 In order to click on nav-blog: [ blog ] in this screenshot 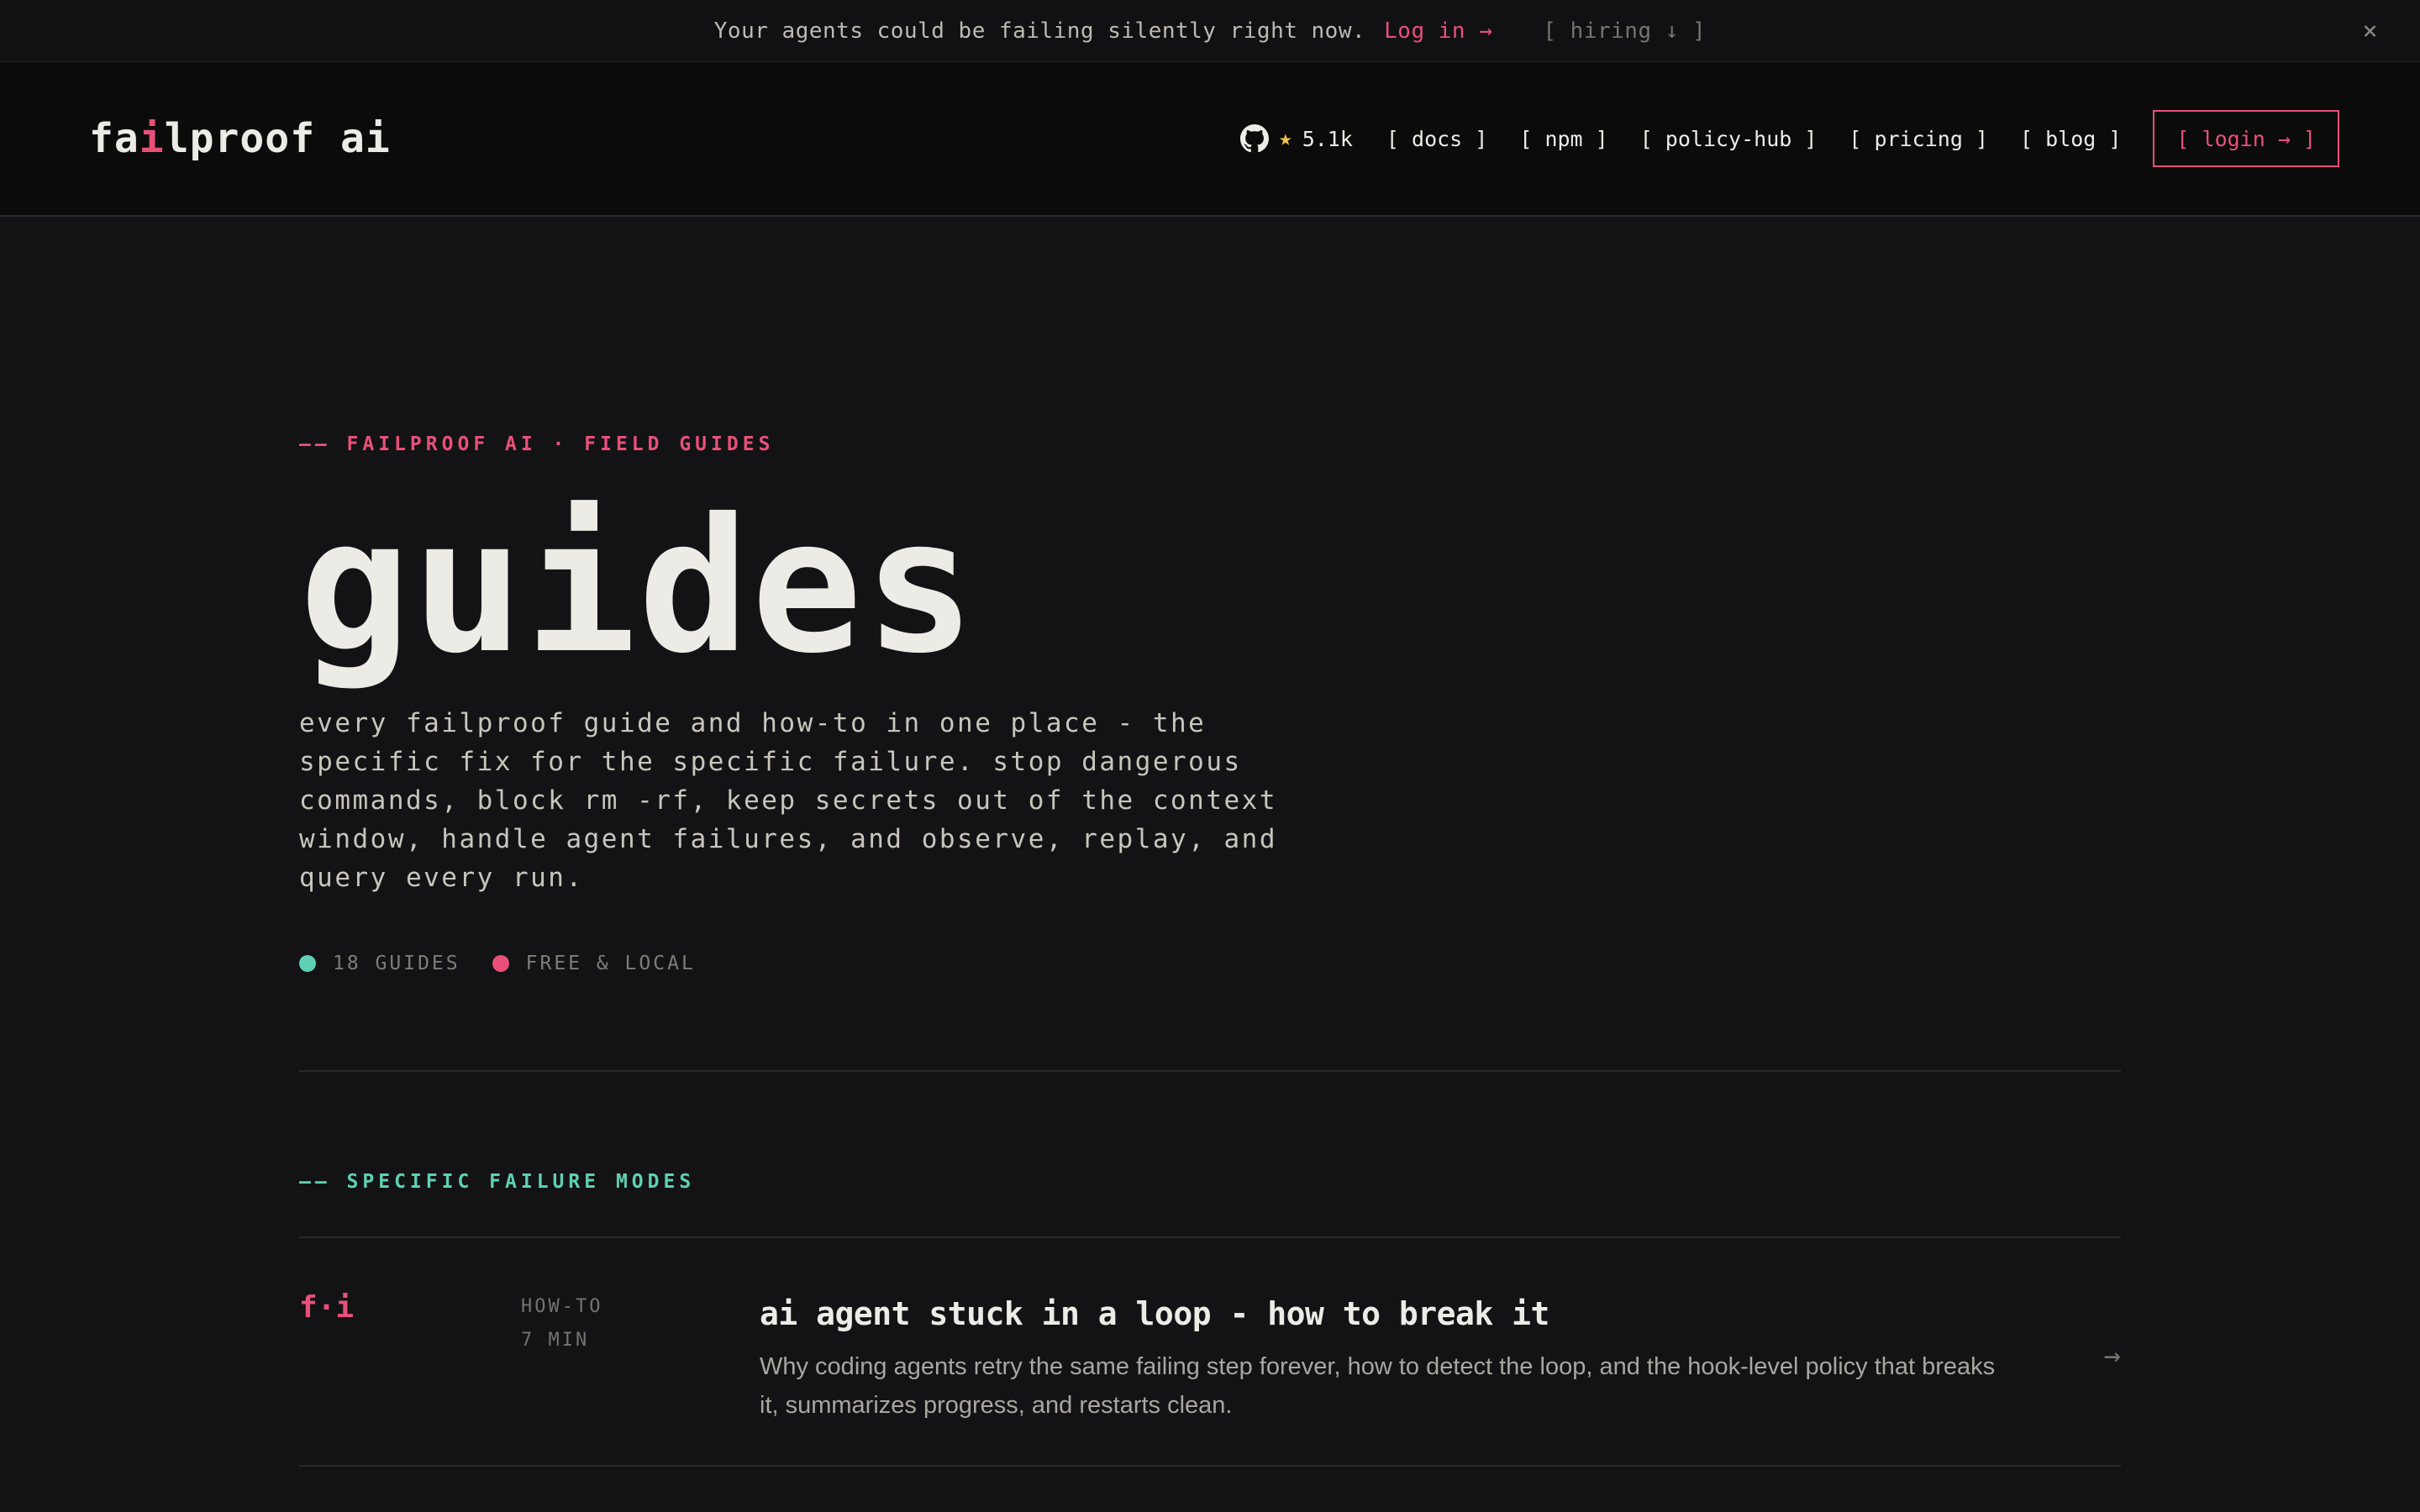, I will do `click(2070, 139)`.